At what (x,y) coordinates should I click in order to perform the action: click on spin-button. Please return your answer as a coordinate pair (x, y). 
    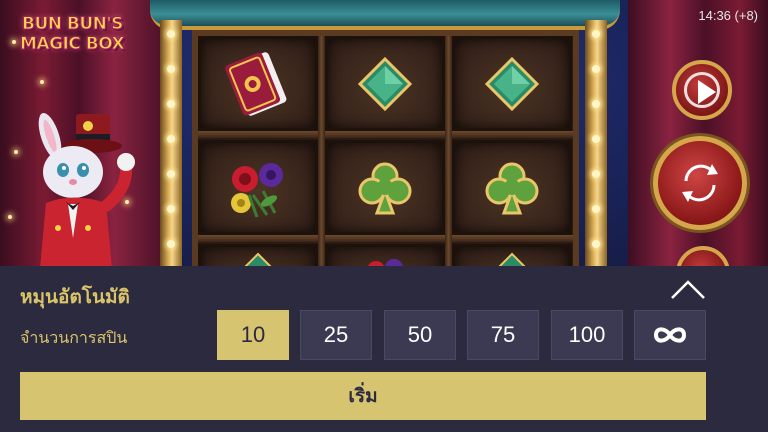
    Looking at the image, I should click on (700, 183).